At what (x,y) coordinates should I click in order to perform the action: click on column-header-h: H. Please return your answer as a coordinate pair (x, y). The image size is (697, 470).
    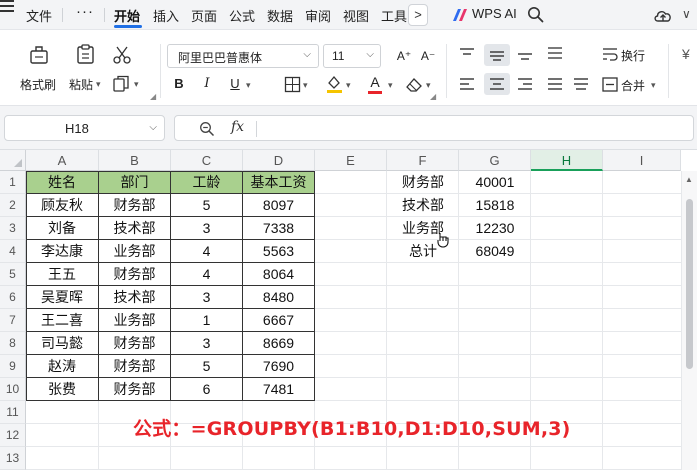
    Looking at the image, I should click on (567, 160).